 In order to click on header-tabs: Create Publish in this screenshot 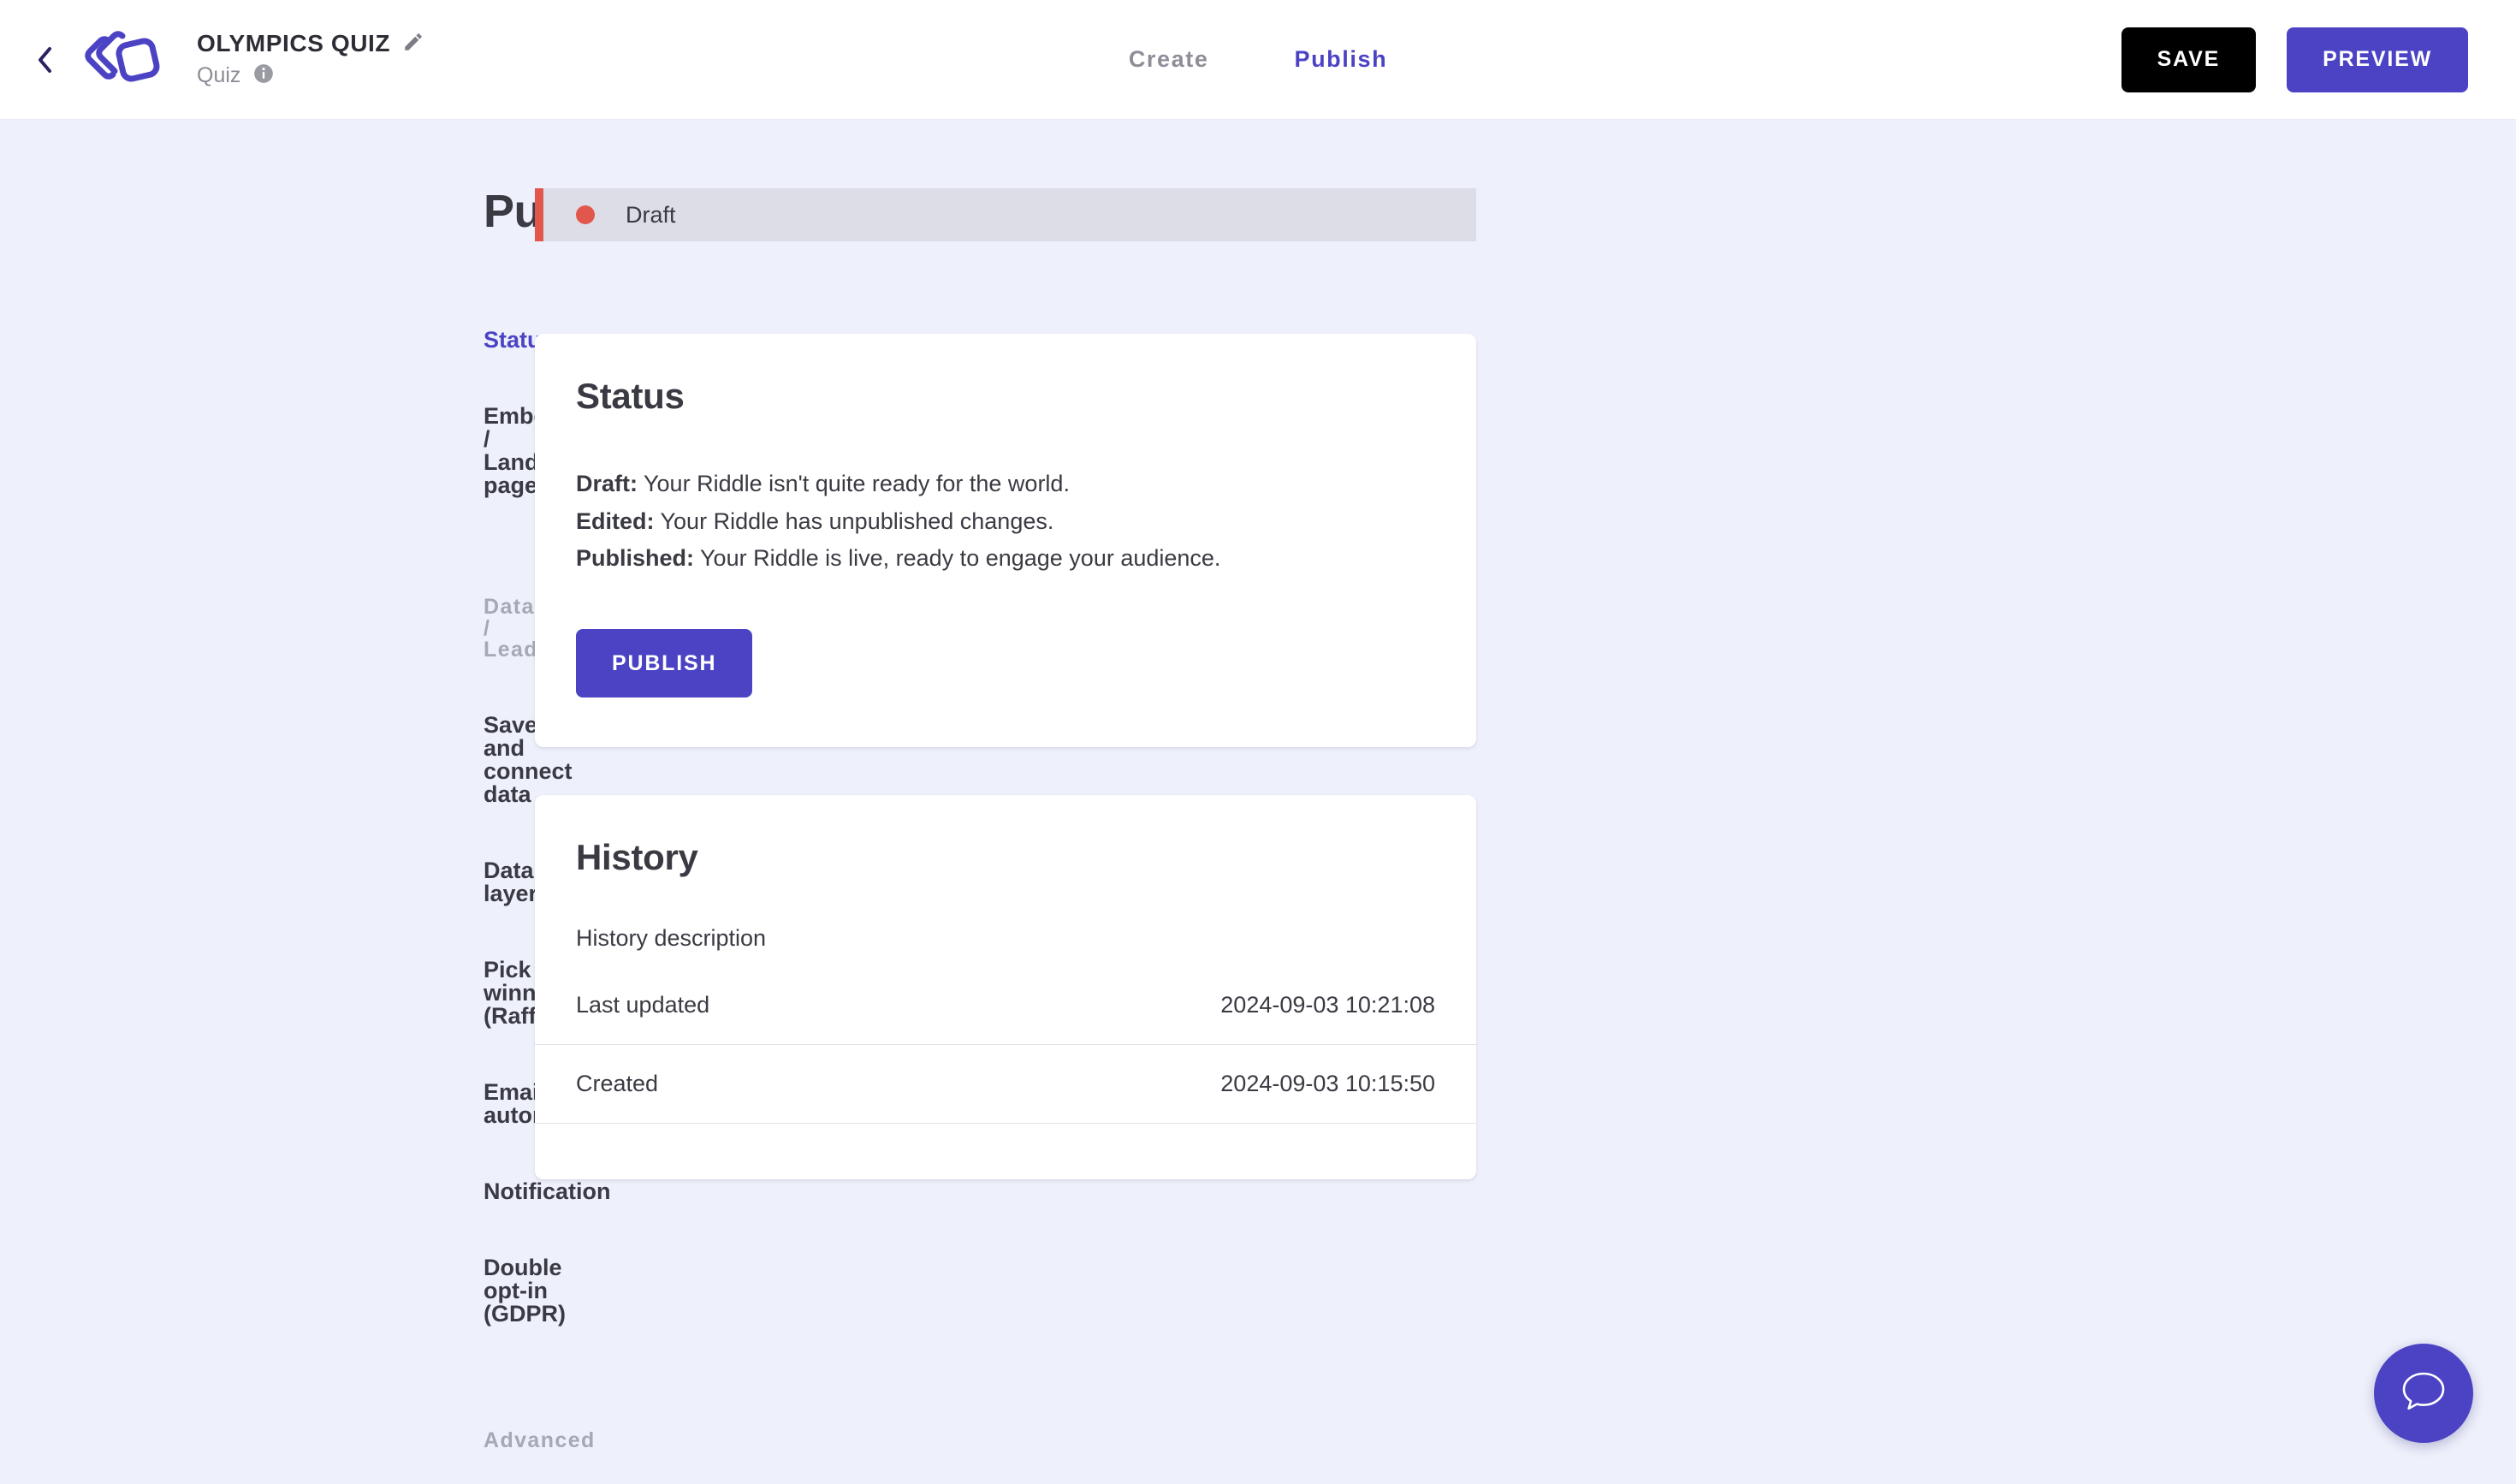, I will do `click(1258, 60)`.